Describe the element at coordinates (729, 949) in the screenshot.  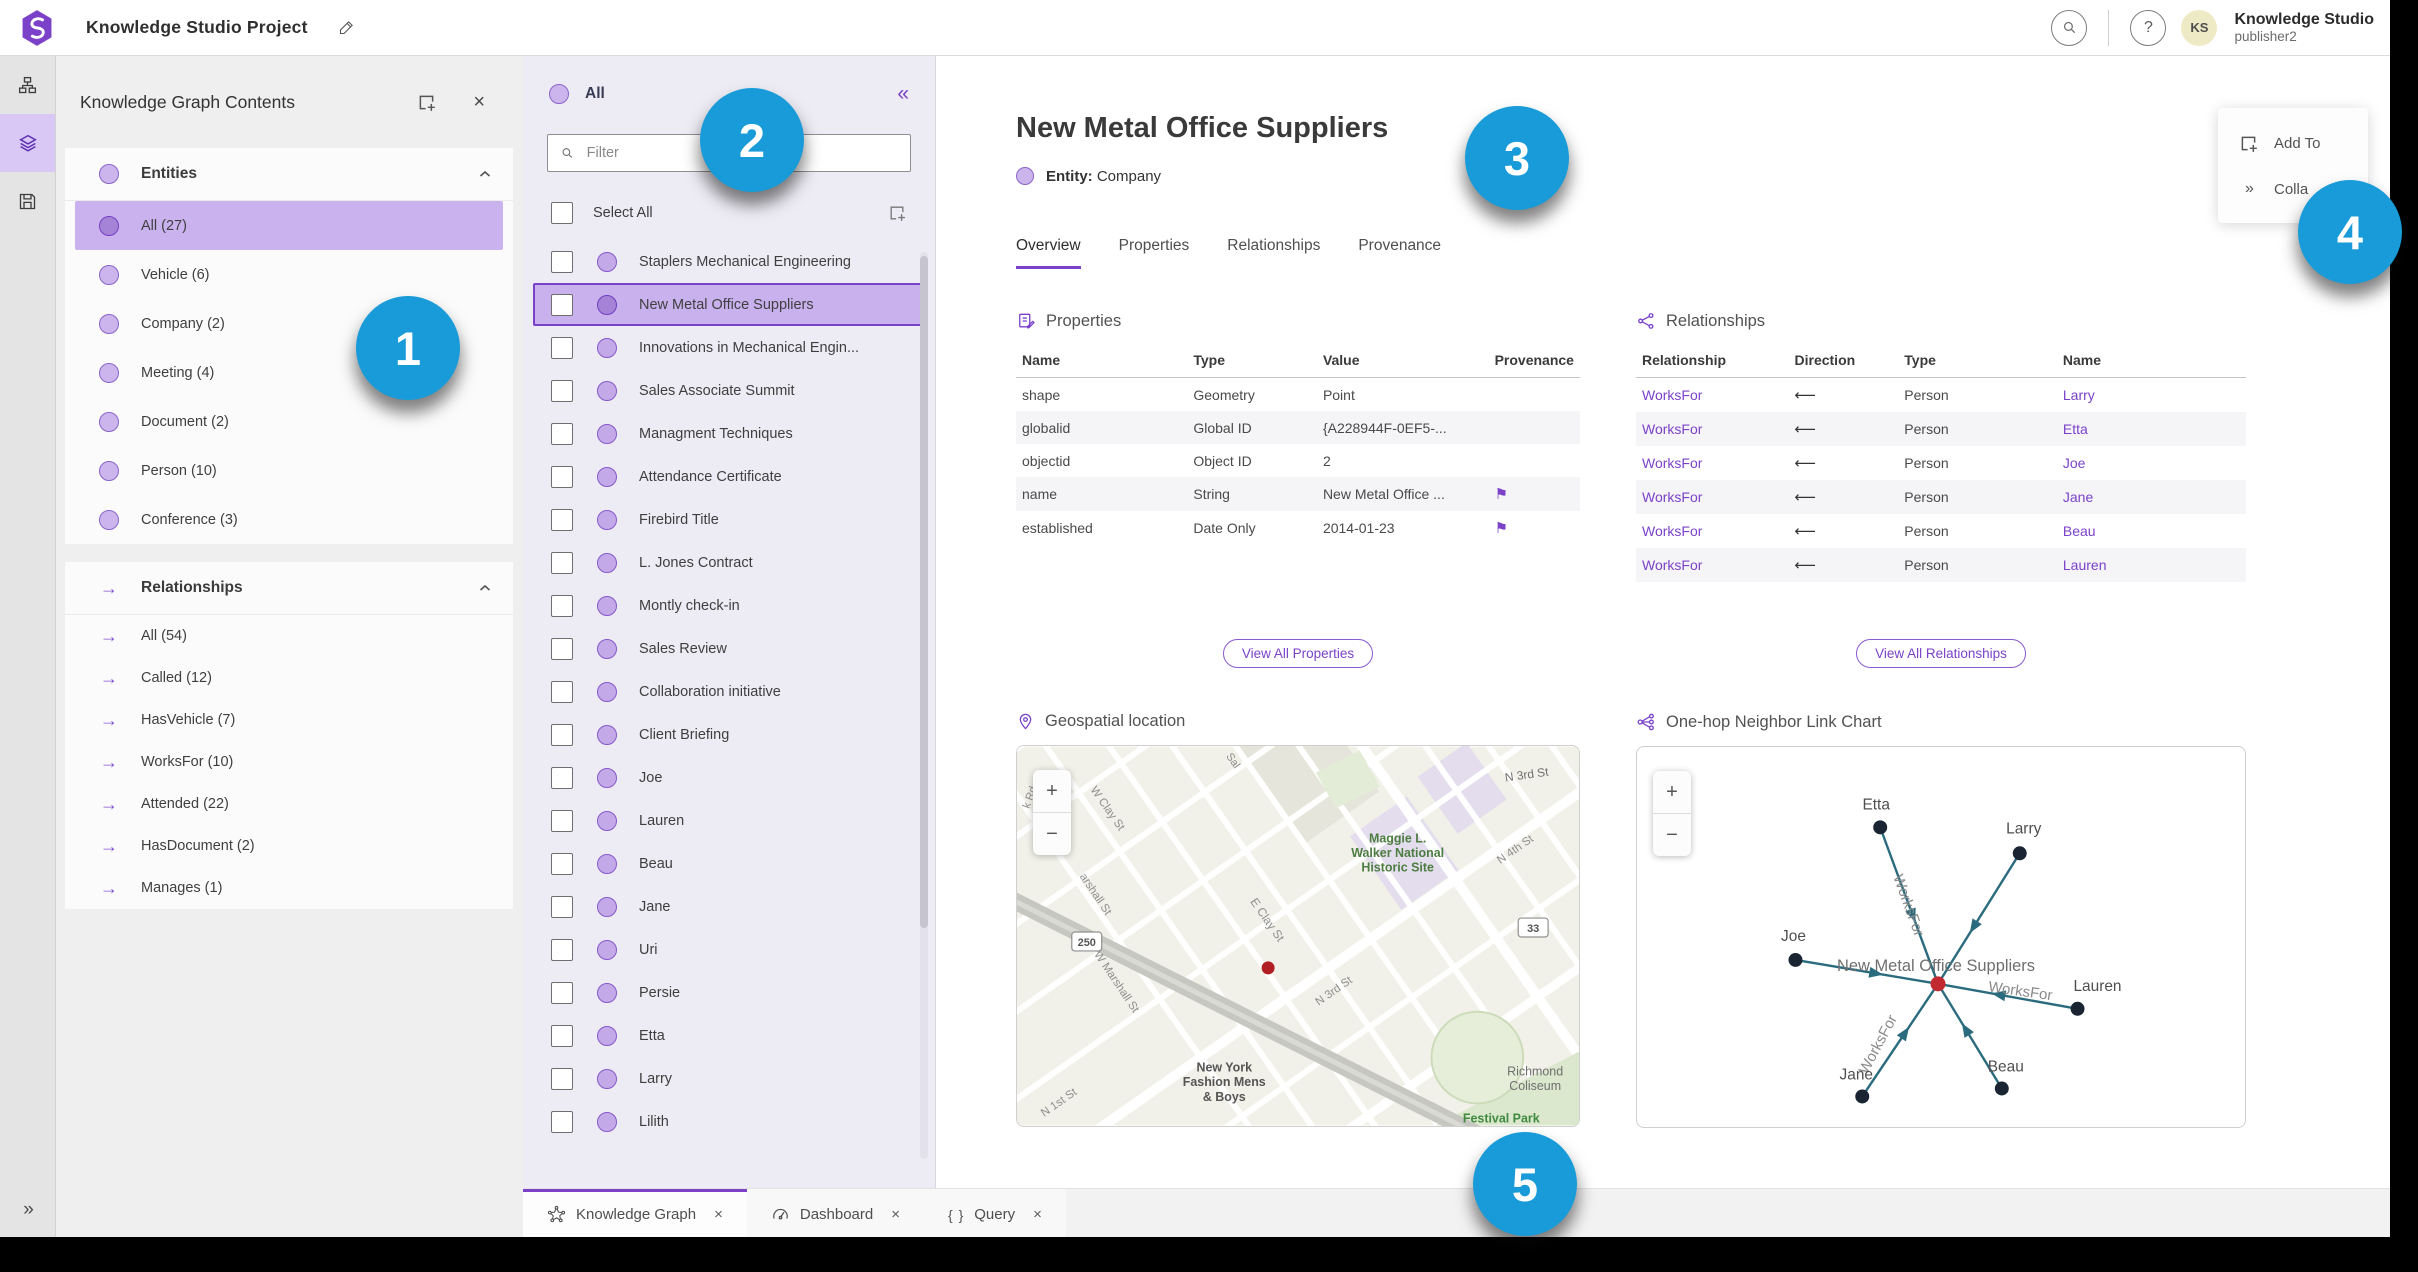
I see `list-item: Uri` at that location.